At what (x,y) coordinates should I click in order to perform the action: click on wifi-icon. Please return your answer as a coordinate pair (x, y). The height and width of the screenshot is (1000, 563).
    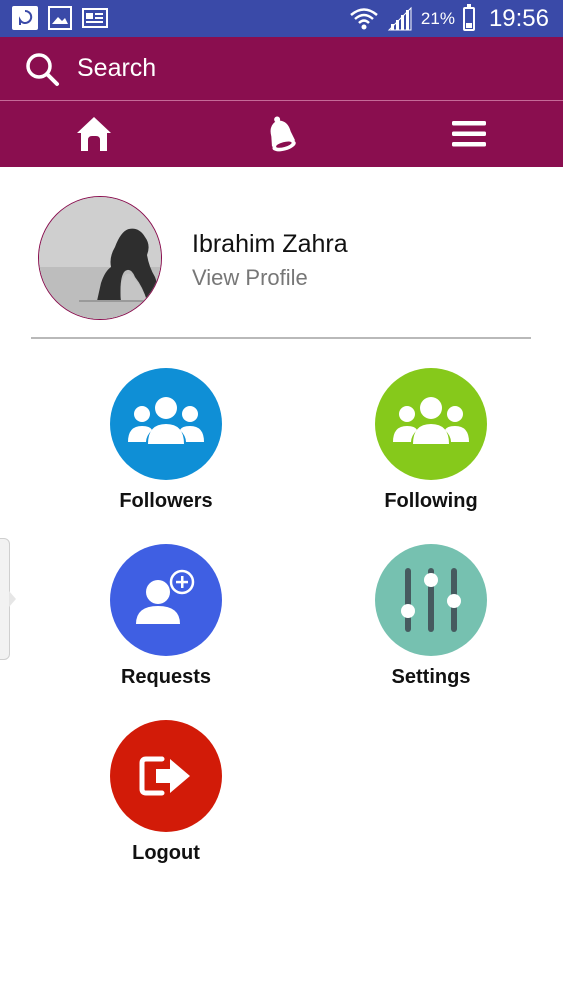
    Looking at the image, I should click on (364, 18).